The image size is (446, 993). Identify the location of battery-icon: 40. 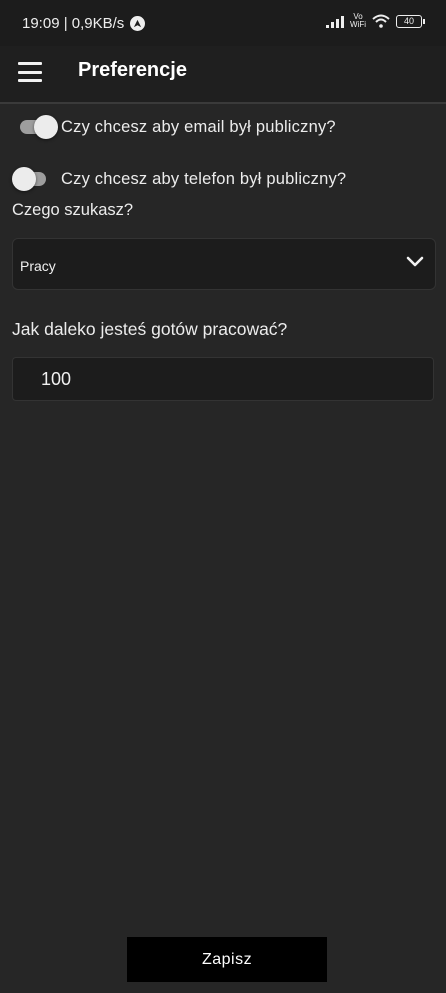
(410, 21).